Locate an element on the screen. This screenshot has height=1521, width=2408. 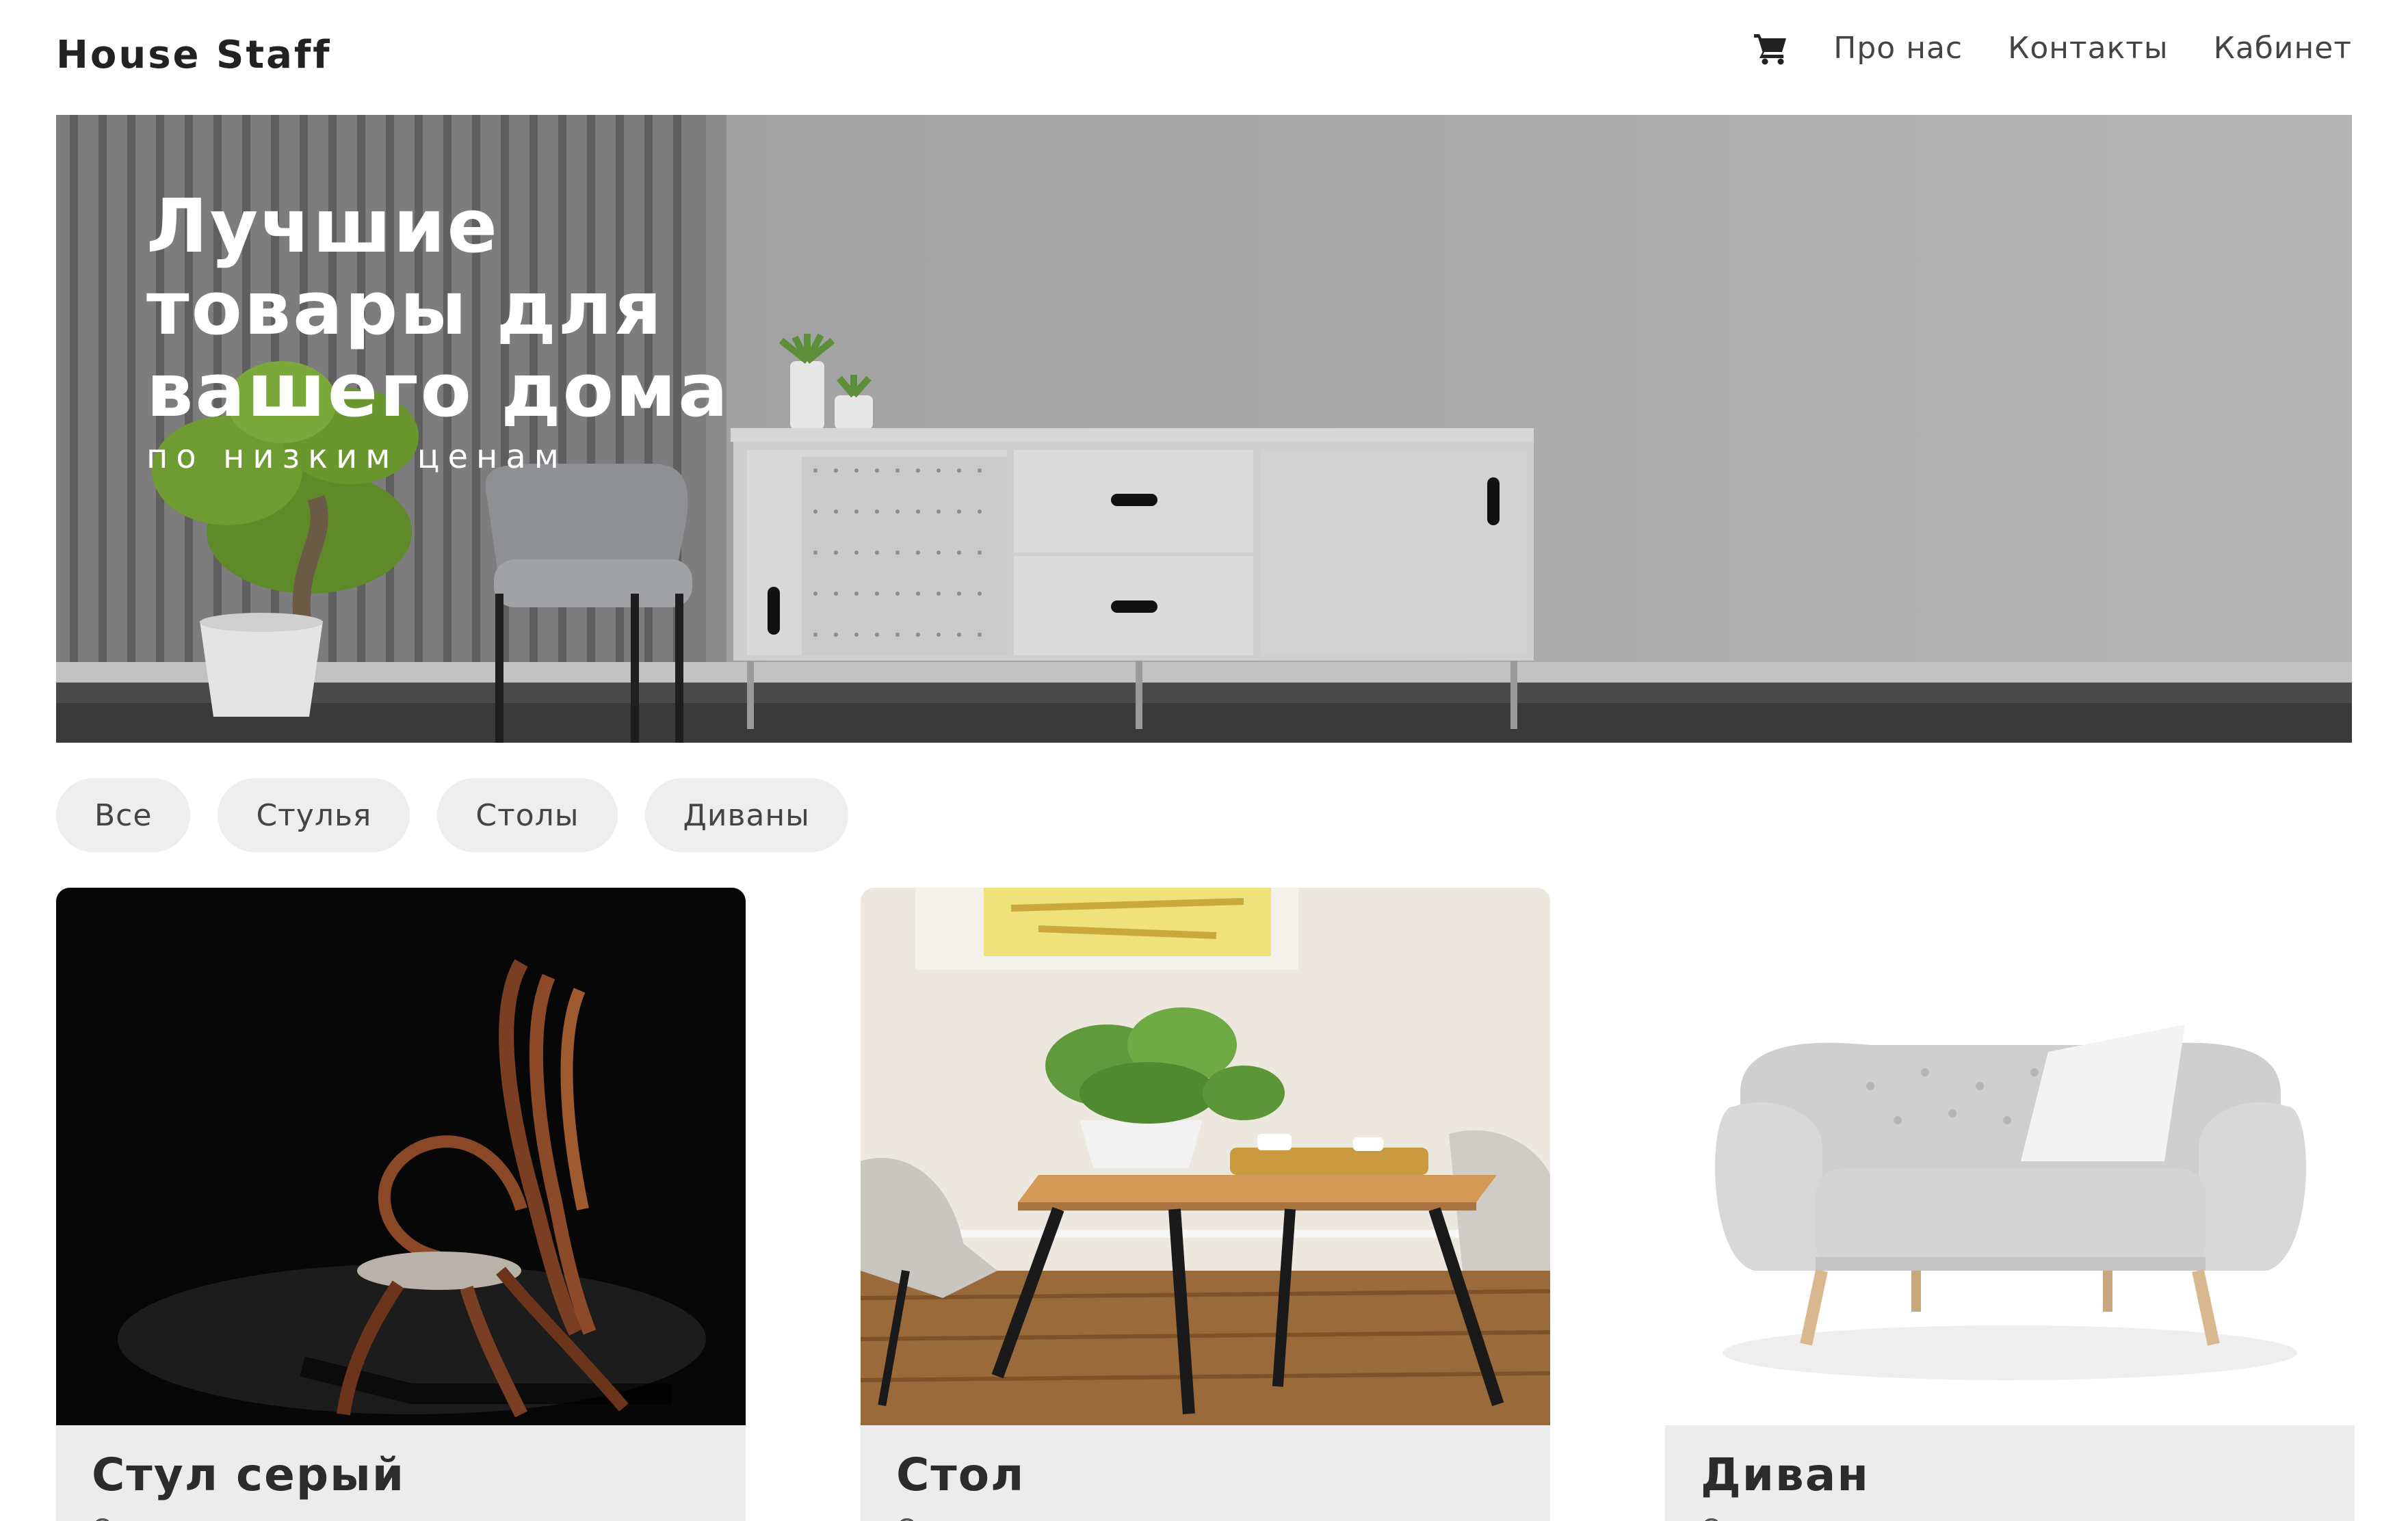
product-image-table is located at coordinates (1205, 1157).